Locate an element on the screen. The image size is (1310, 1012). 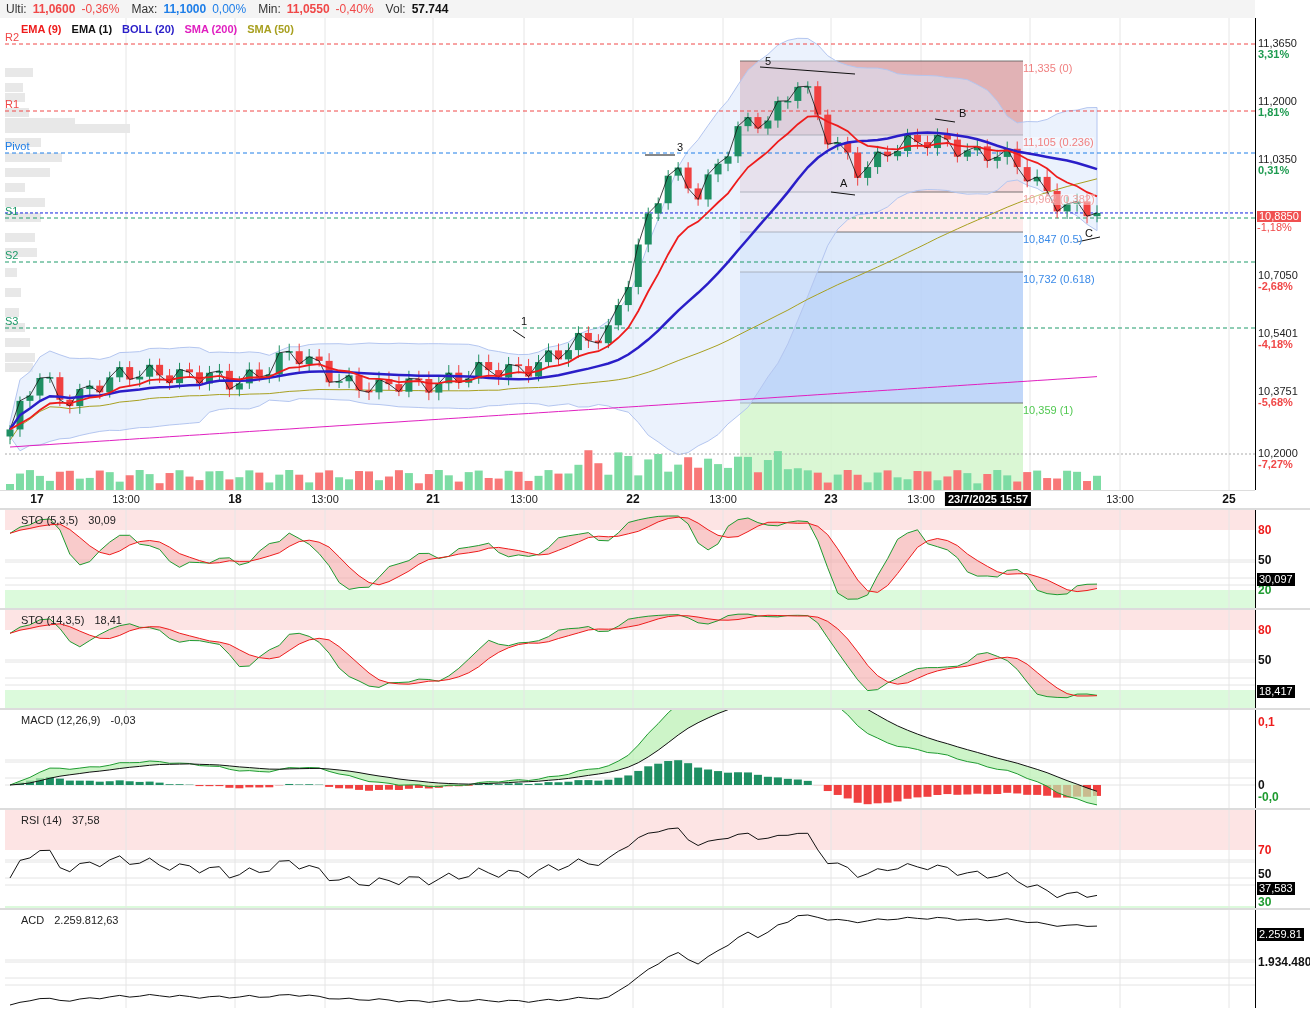
indicator-tick: 70 is located at coordinates (1265, 850).